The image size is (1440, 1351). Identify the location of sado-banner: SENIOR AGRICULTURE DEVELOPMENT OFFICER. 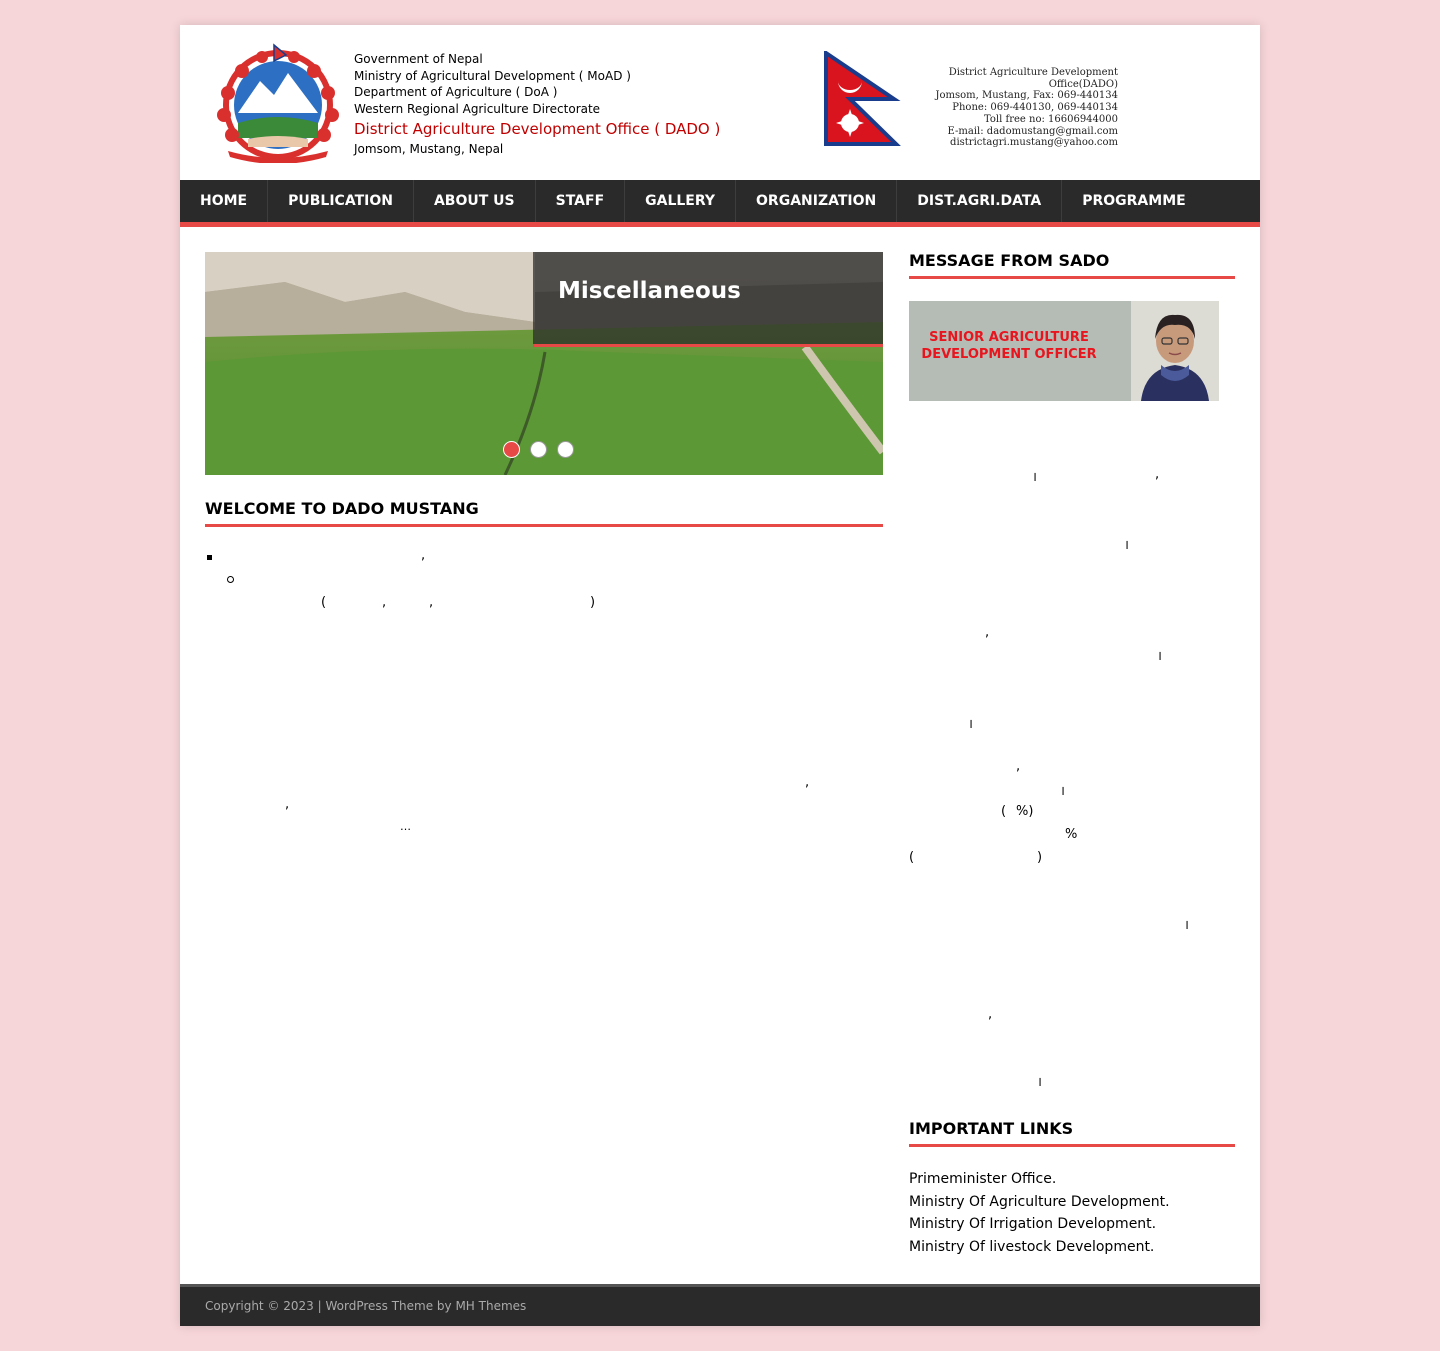
(1064, 351).